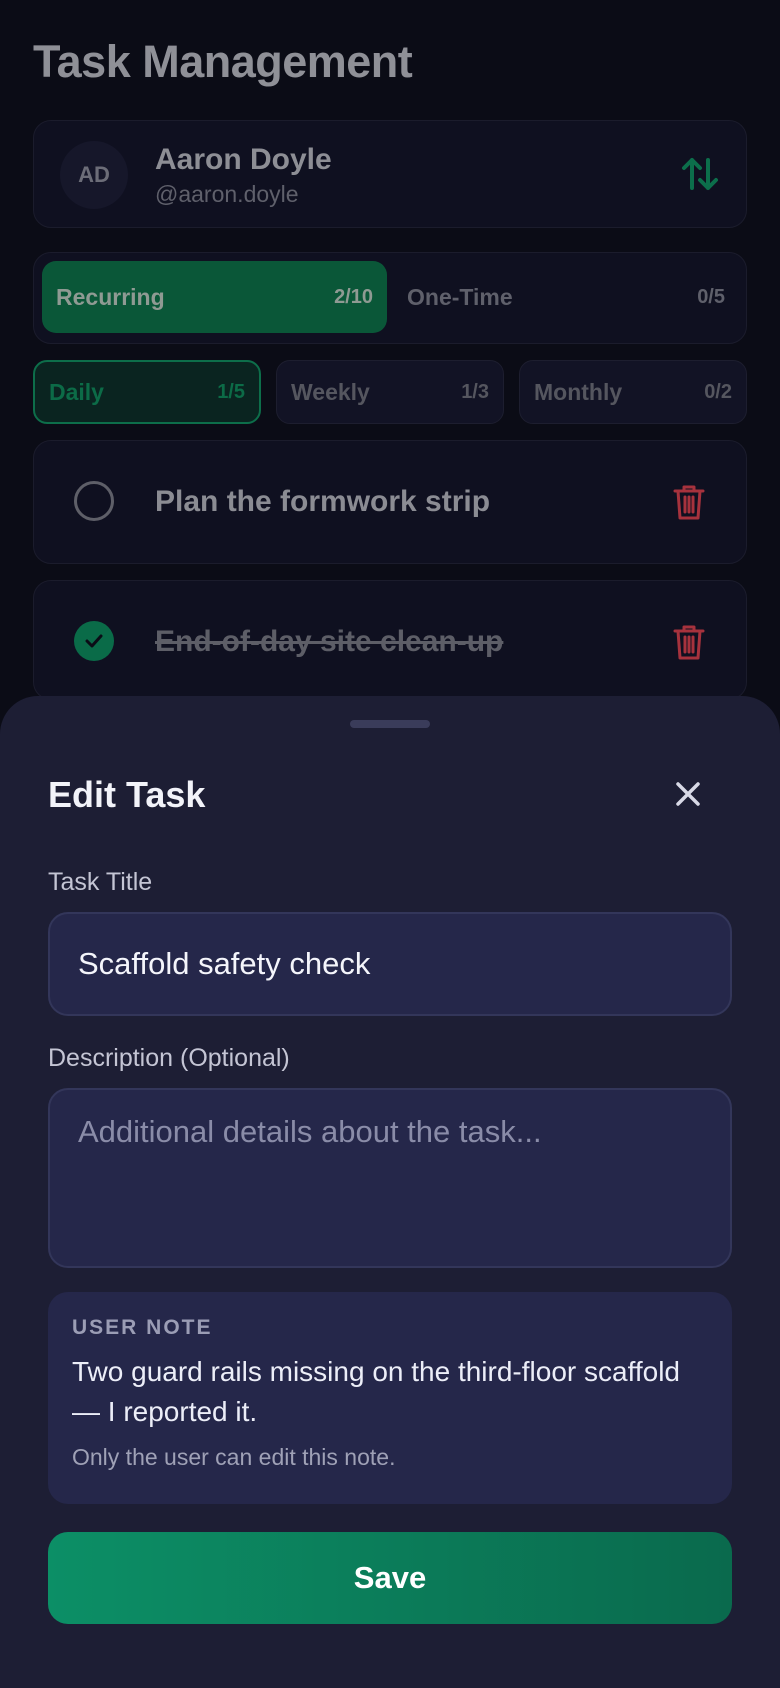 The width and height of the screenshot is (780, 1688). I want to click on task-title: Plan the formwork strip, so click(323, 501).